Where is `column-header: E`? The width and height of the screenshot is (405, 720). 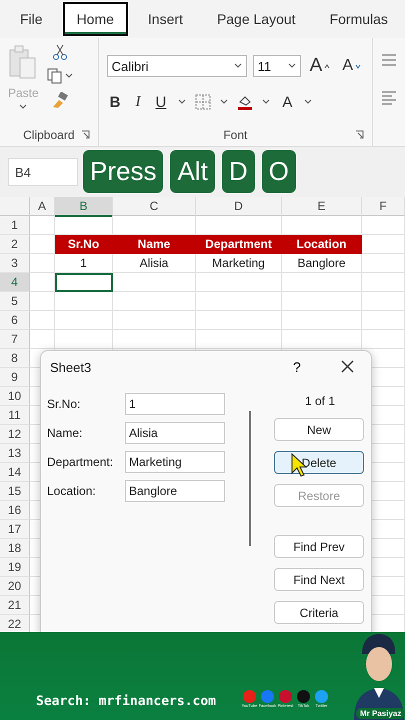 column-header: E is located at coordinates (322, 206).